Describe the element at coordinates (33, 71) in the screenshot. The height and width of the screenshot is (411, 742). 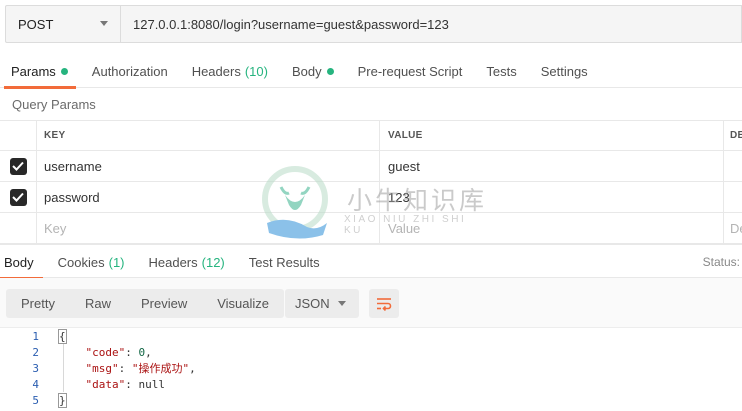
I see `tab-label: Params` at that location.